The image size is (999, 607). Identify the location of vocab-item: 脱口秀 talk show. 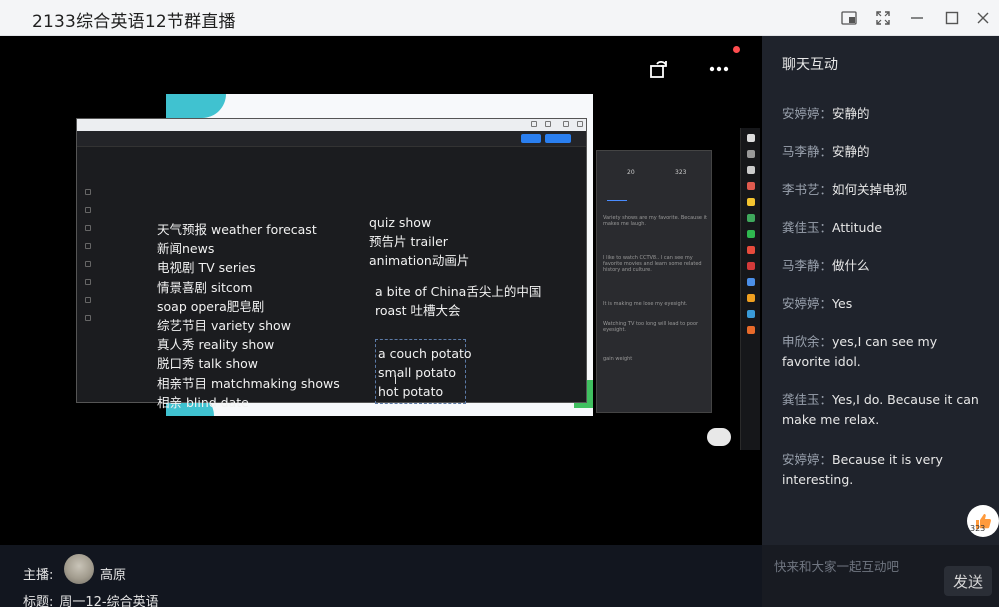
(208, 364).